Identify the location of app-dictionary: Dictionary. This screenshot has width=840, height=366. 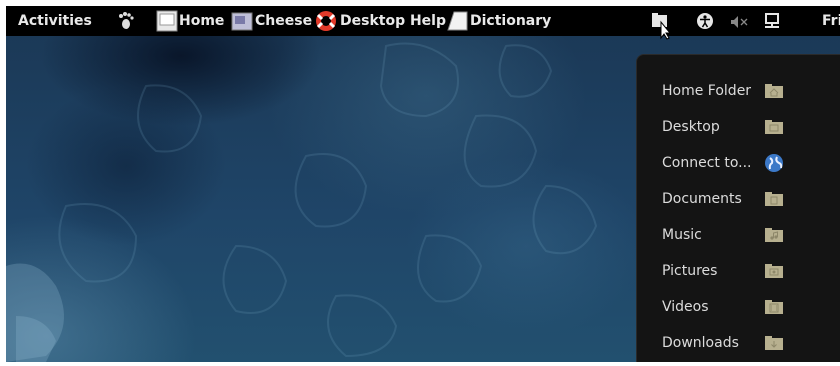
(498, 21).